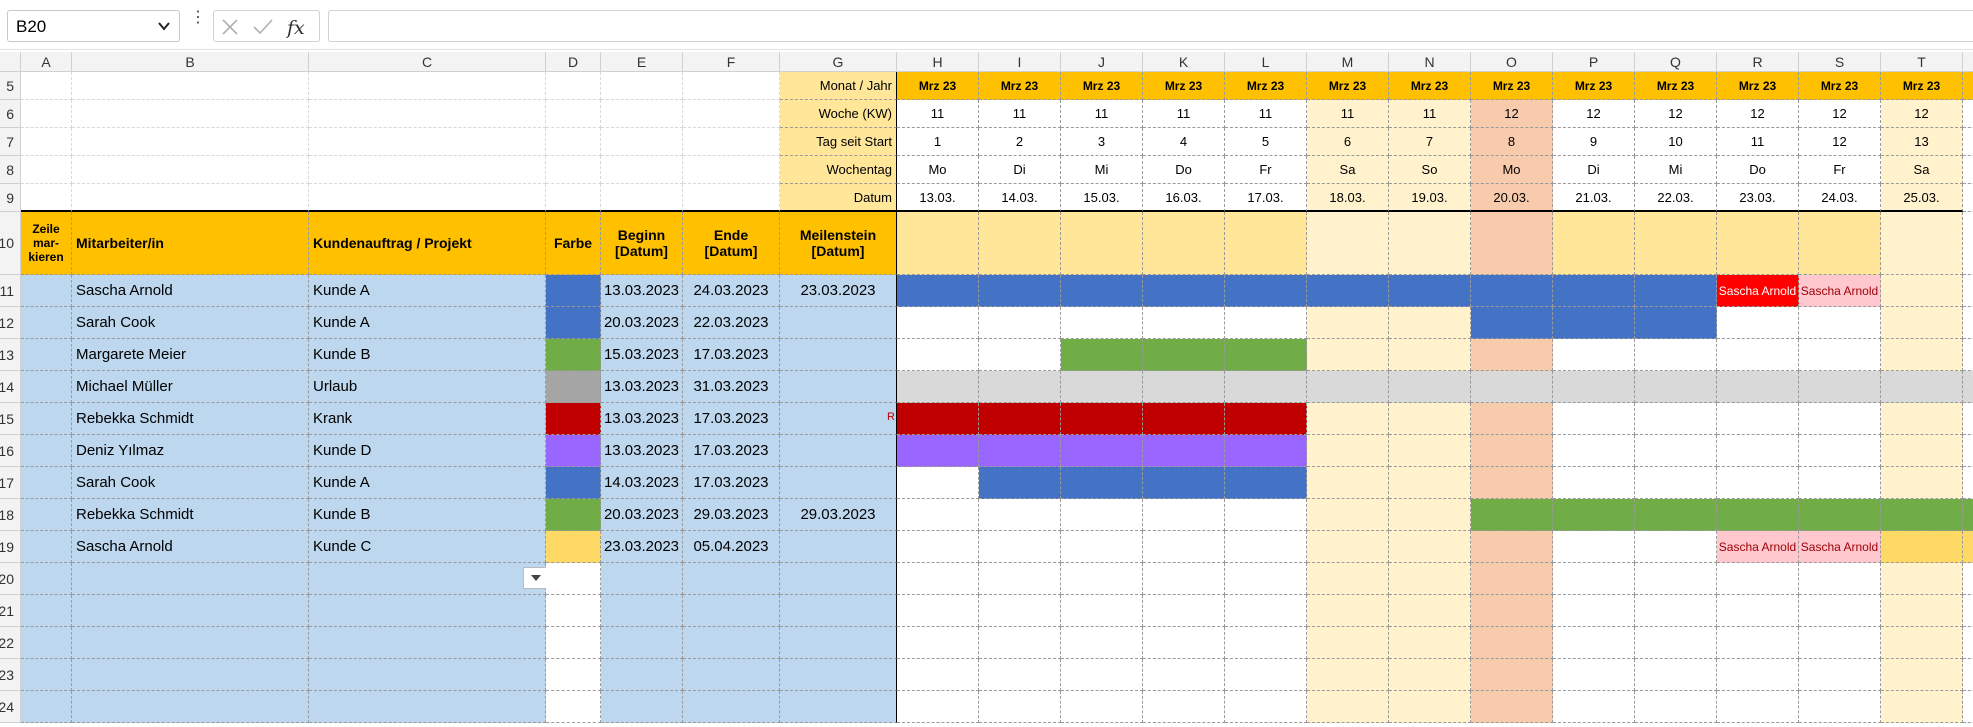  What do you see at coordinates (938, 62) in the screenshot?
I see `column-header-h: H` at bounding box center [938, 62].